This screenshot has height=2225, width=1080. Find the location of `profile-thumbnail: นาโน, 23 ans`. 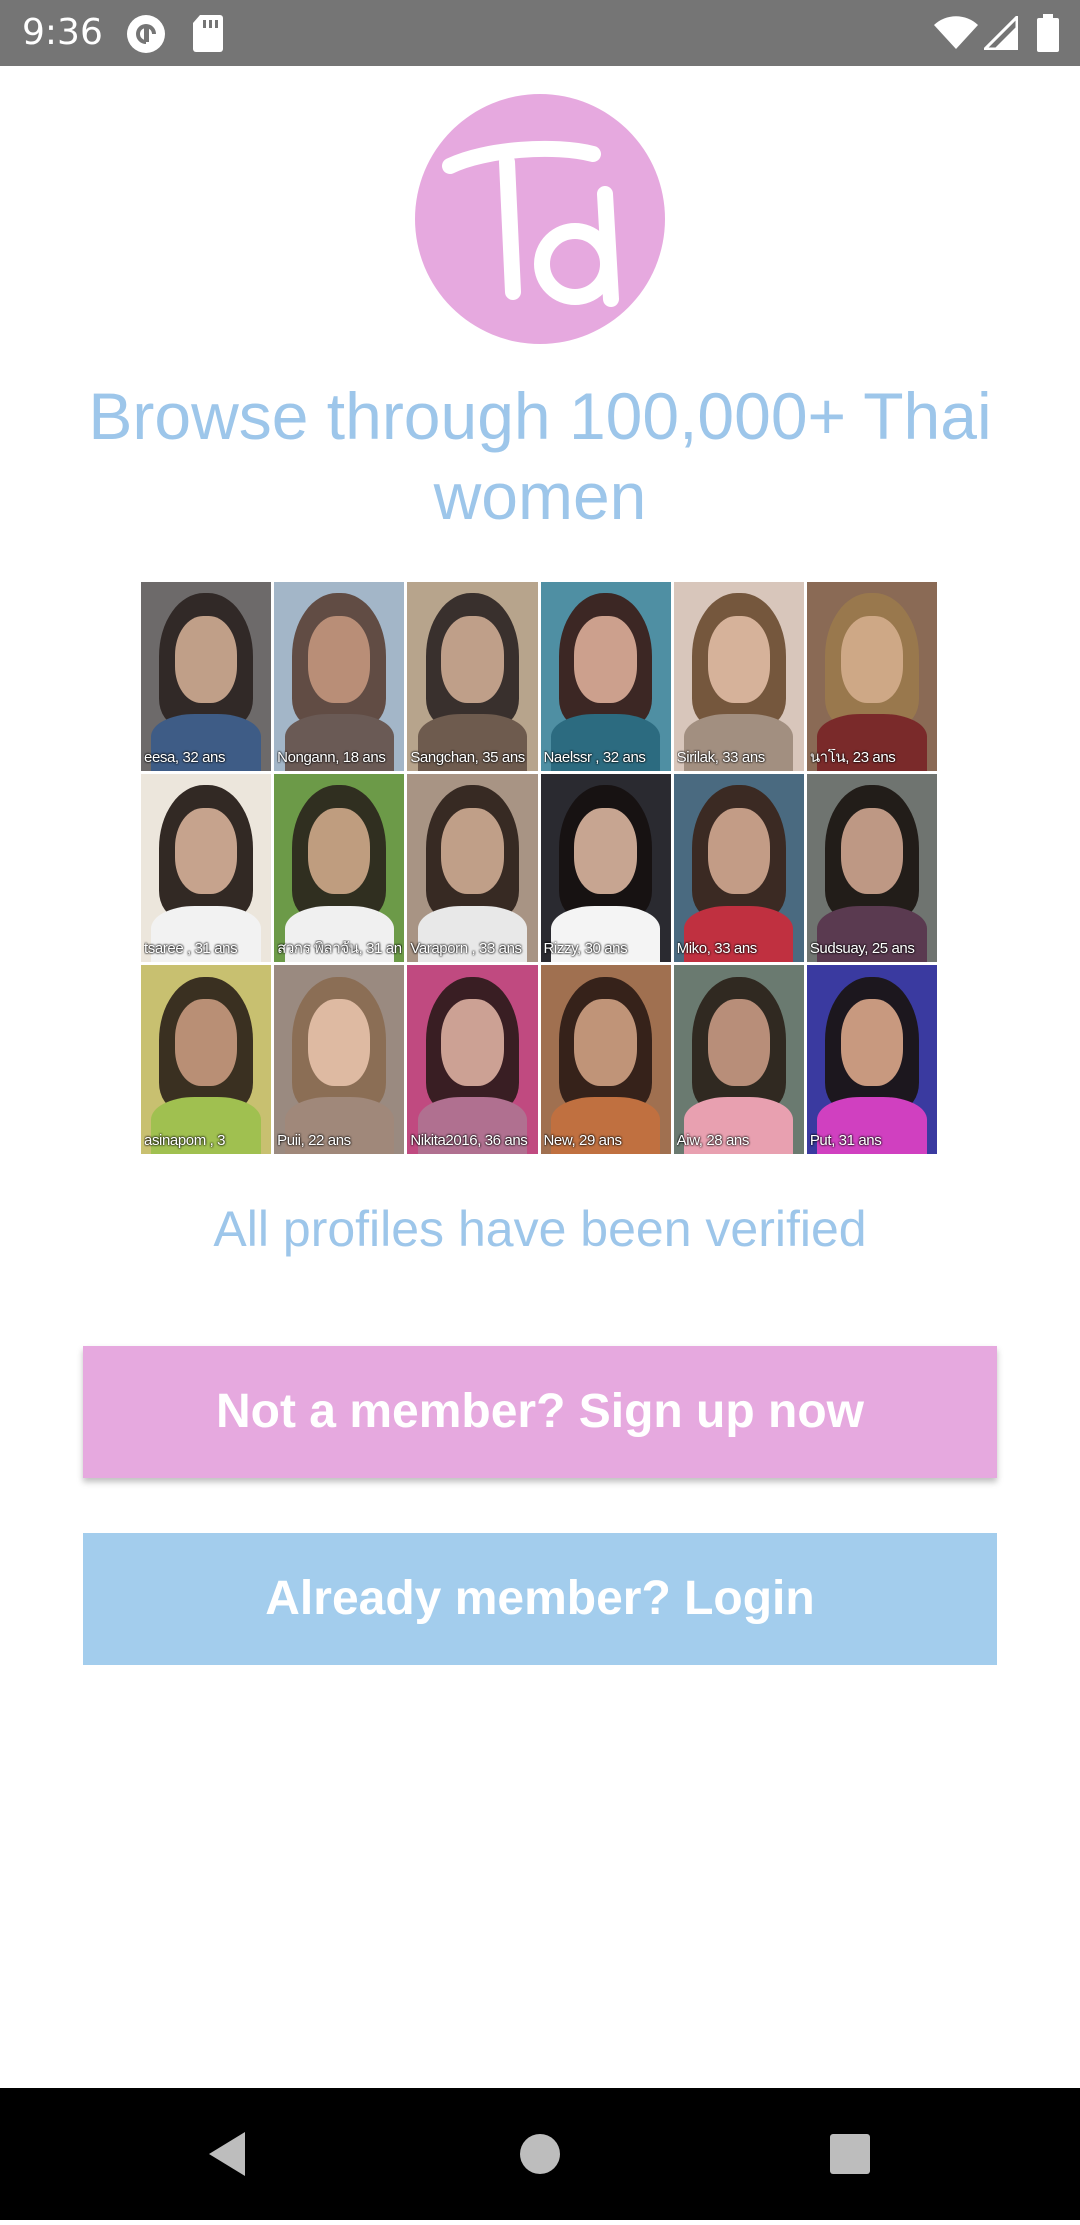

profile-thumbnail: นาโน, 23 ans is located at coordinates (871, 676).